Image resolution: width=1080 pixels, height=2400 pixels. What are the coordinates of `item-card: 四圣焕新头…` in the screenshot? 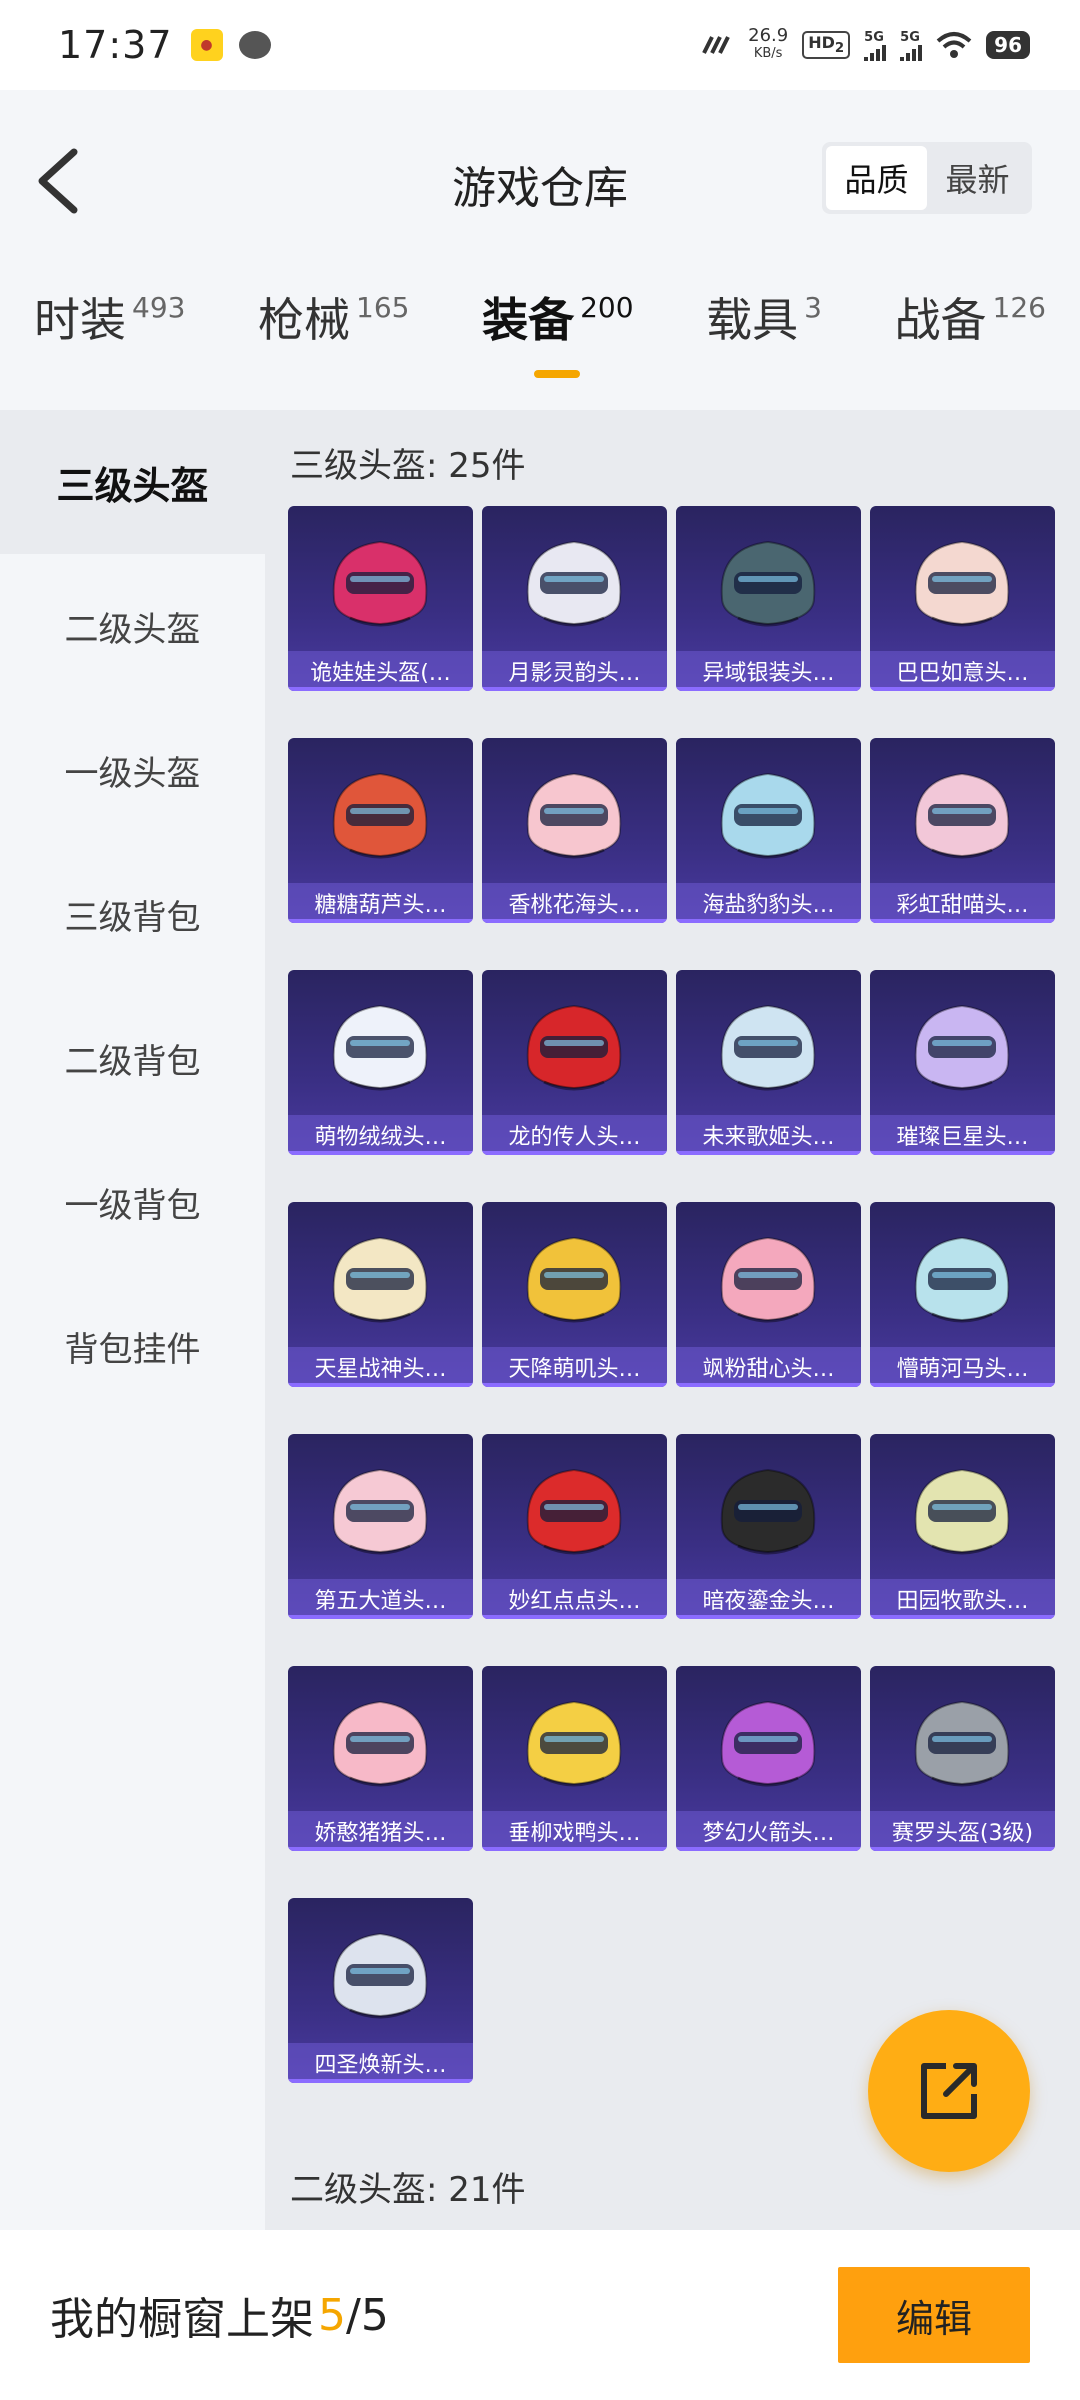 It's located at (380, 1990).